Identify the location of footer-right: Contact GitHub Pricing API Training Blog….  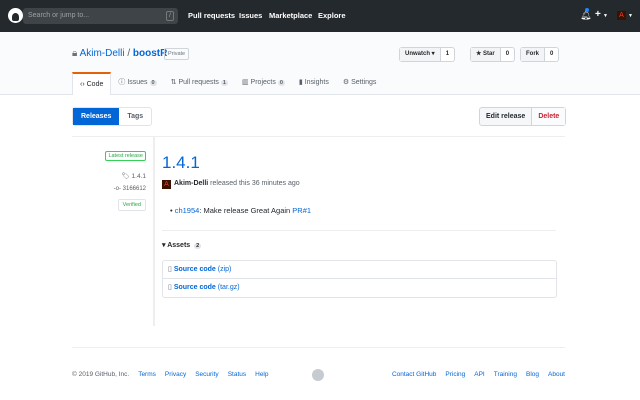
(478, 374).